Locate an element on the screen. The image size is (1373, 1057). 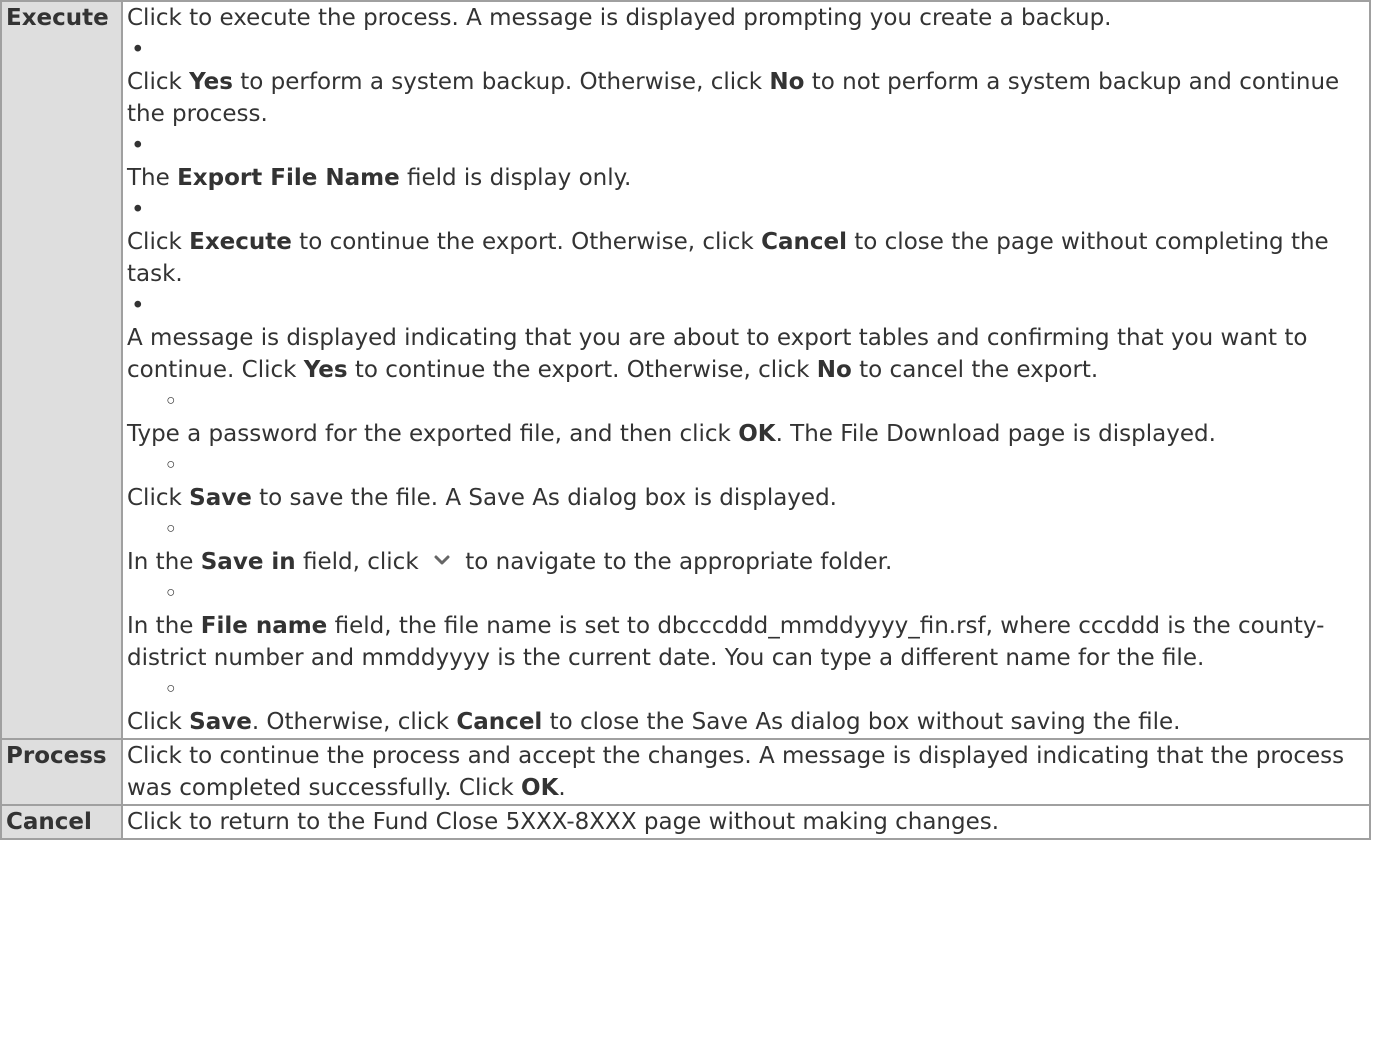
row-label-process: Process is located at coordinates (61, 772).